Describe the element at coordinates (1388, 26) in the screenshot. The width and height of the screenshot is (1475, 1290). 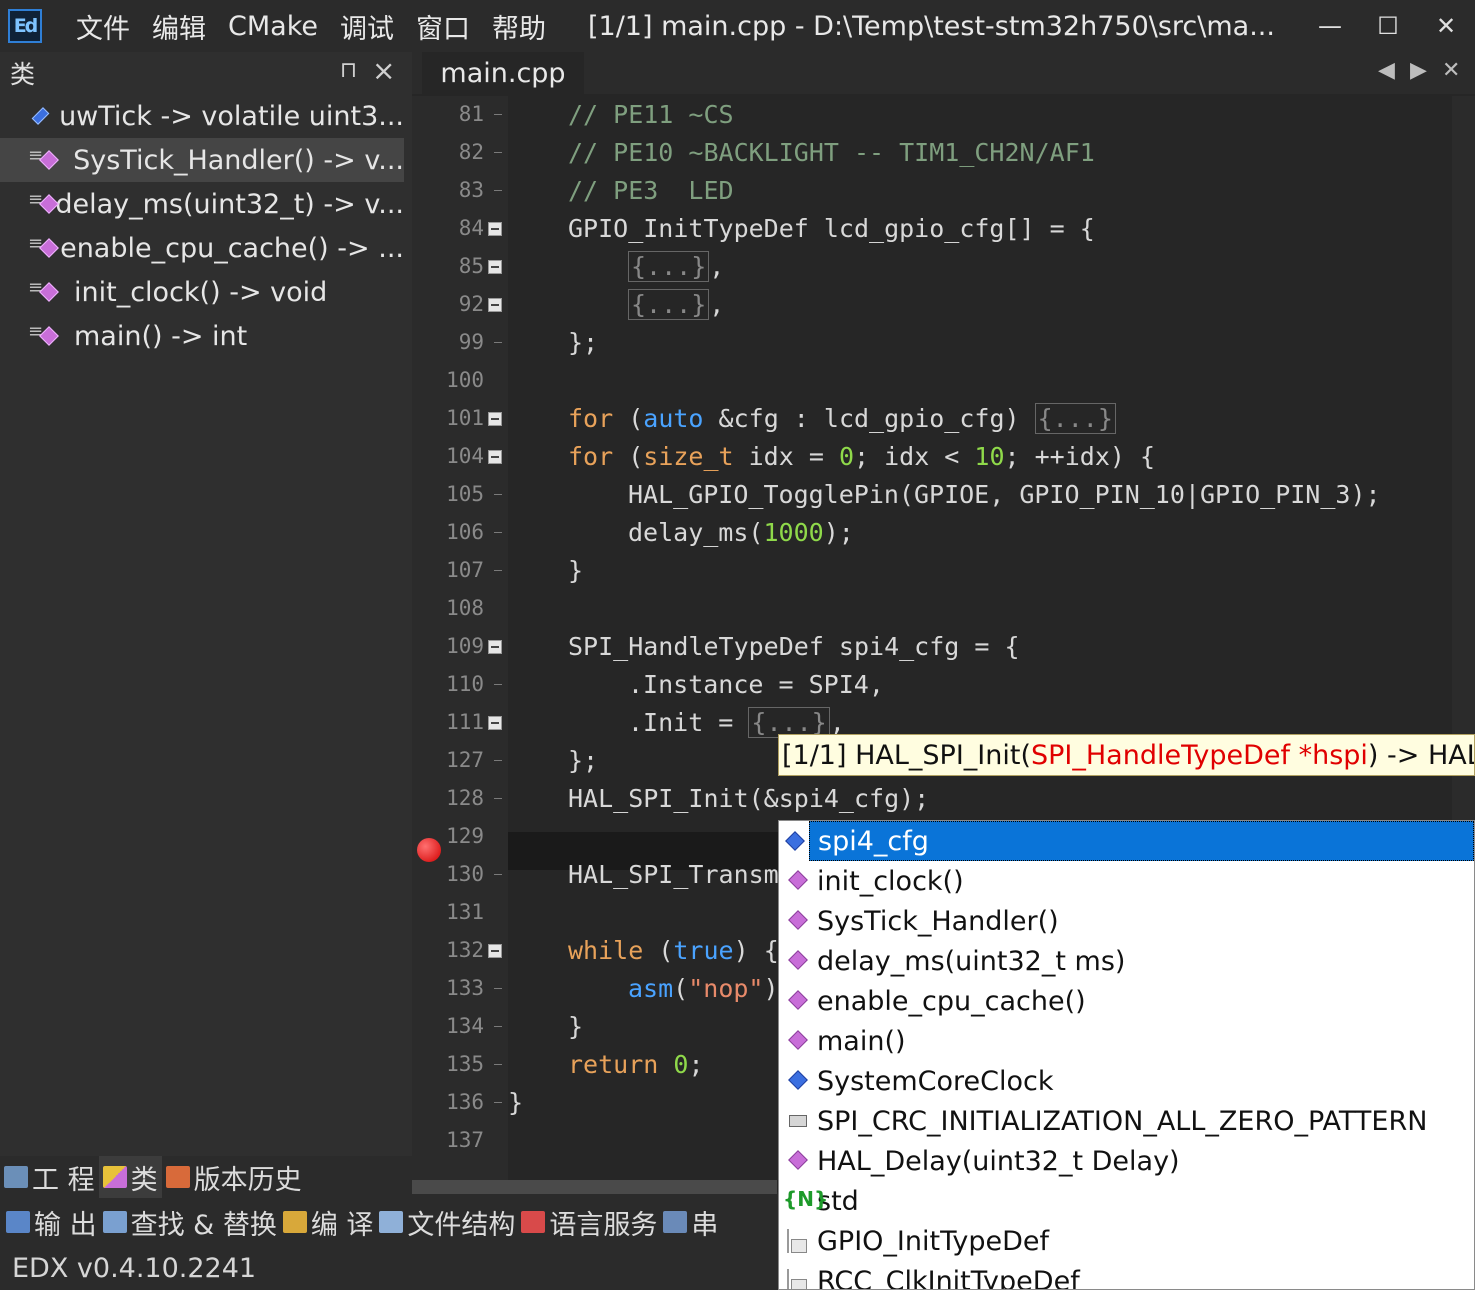
I see `maximize-button: ☐` at that location.